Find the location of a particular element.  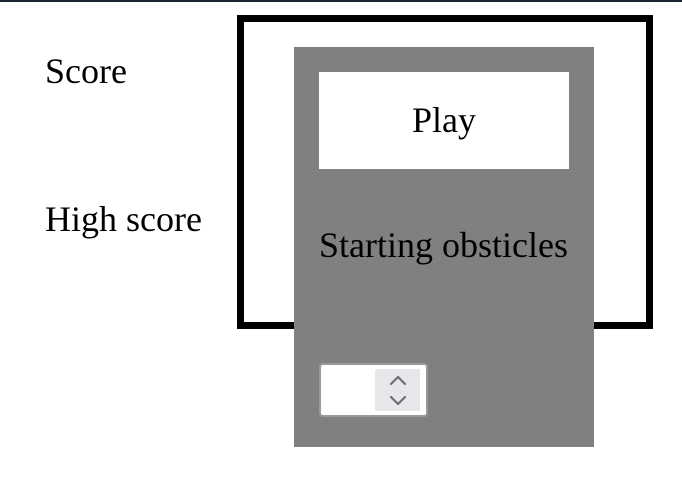

starting-obstacles-label: Starting obsticles is located at coordinates (443, 245).